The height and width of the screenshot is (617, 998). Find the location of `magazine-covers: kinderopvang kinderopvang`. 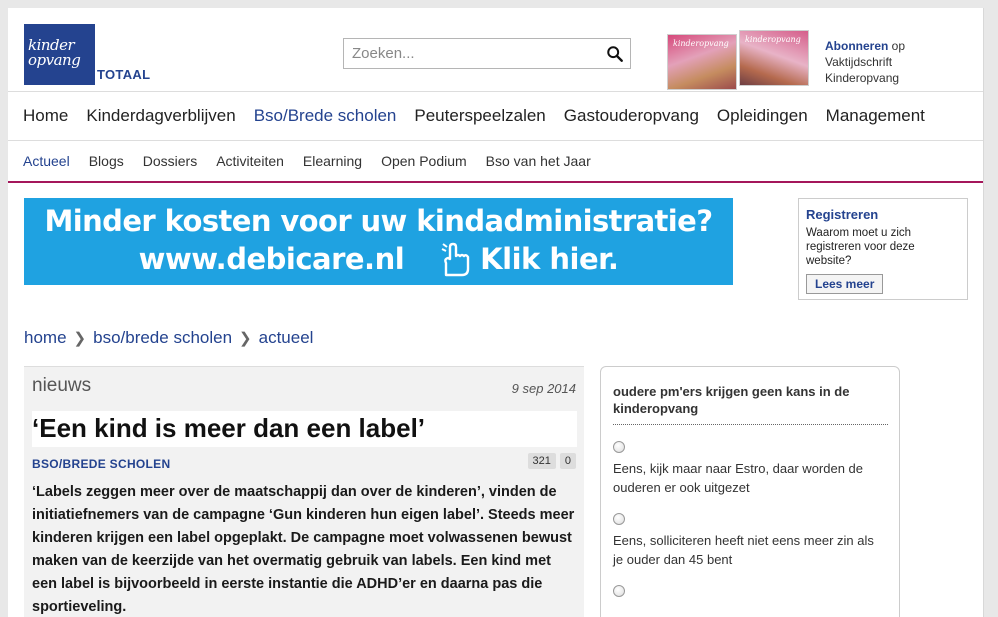

magazine-covers: kinderopvang kinderopvang is located at coordinates (740, 60).